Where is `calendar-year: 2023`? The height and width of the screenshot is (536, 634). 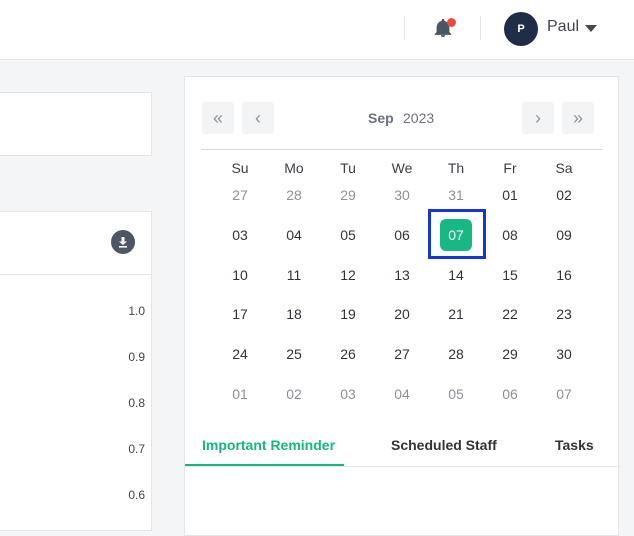
calendar-year: 2023 is located at coordinates (418, 118).